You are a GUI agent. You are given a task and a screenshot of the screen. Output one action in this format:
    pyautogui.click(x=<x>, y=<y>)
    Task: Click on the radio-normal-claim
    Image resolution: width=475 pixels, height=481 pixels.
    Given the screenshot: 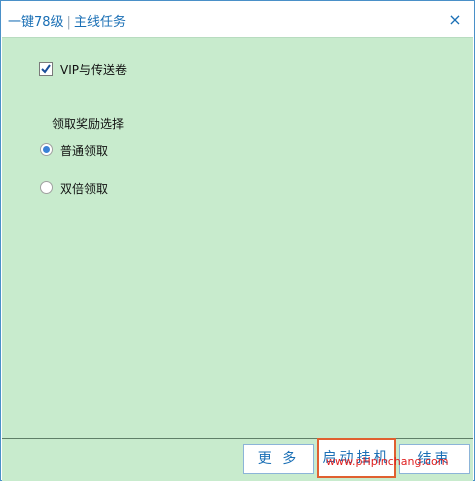 What is the action you would take?
    pyautogui.click(x=46, y=149)
    